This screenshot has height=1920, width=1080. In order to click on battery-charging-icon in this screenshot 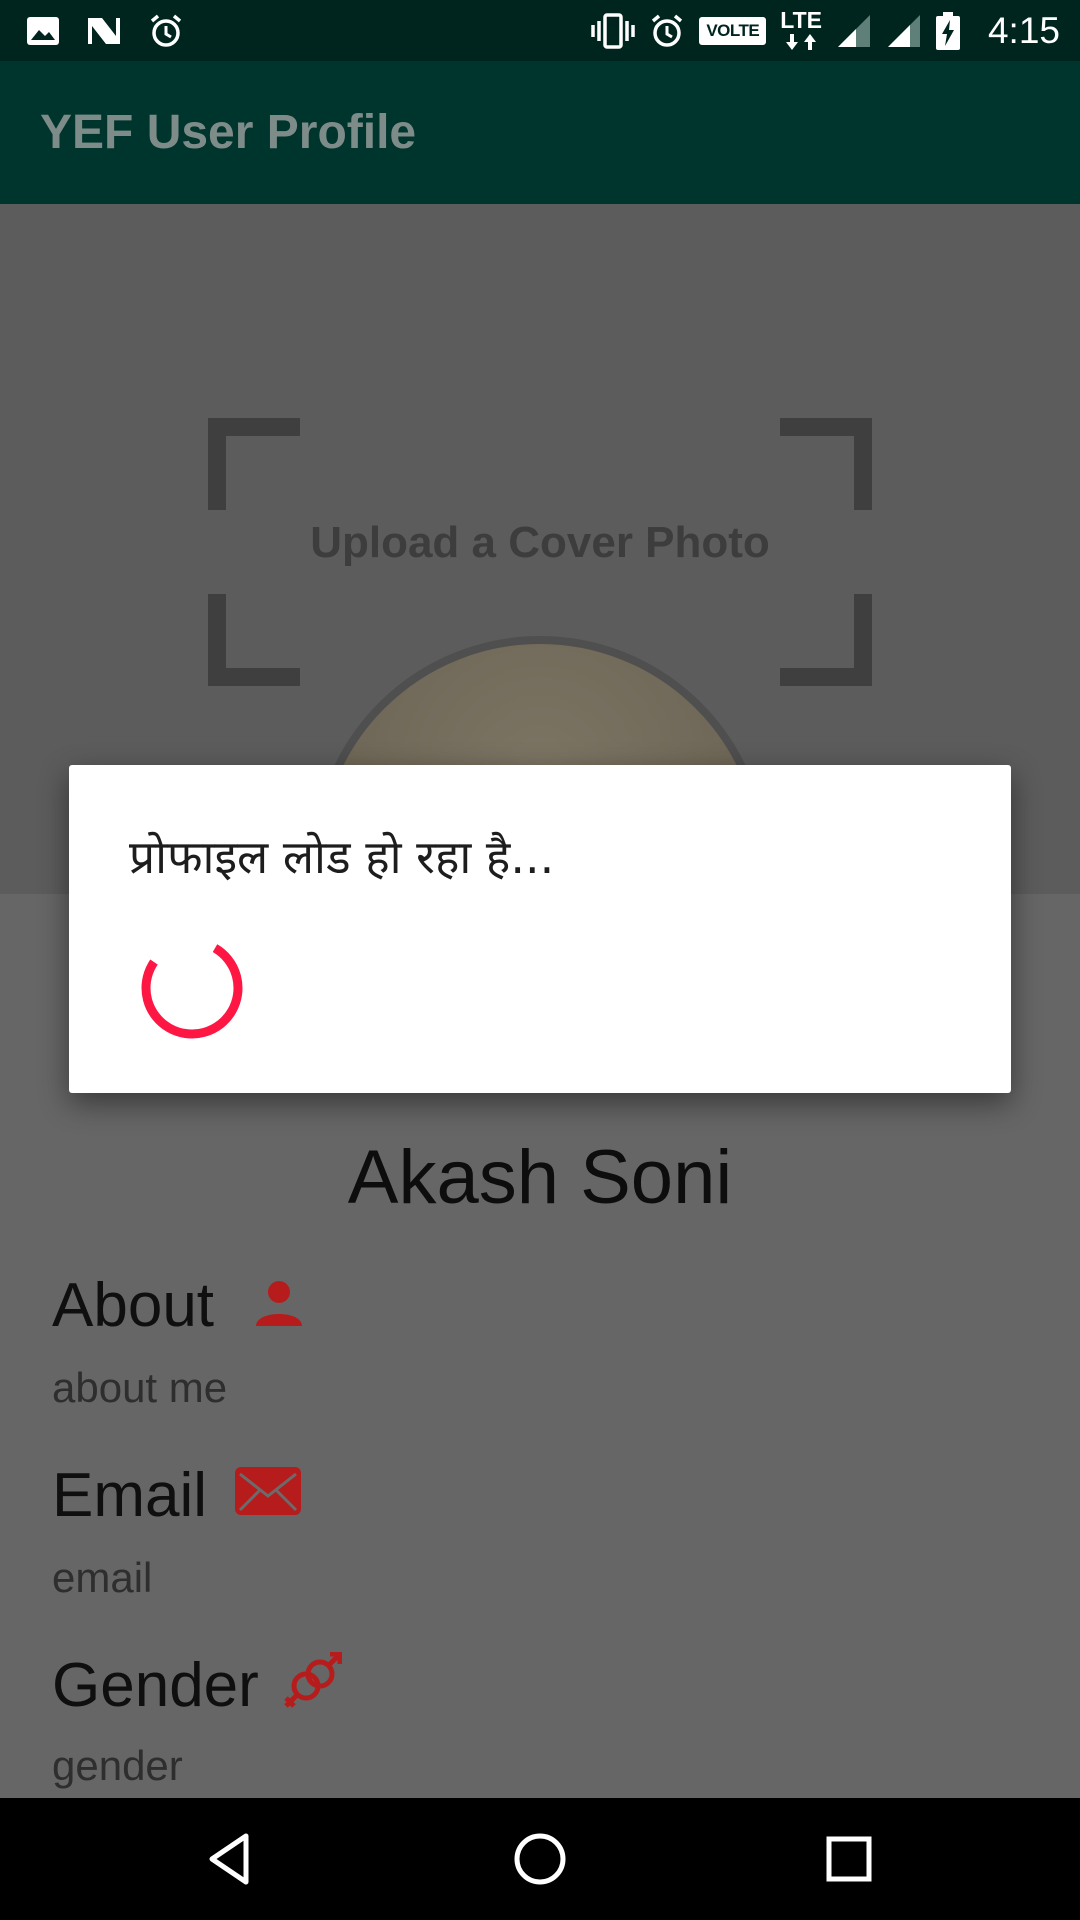, I will do `click(947, 30)`.